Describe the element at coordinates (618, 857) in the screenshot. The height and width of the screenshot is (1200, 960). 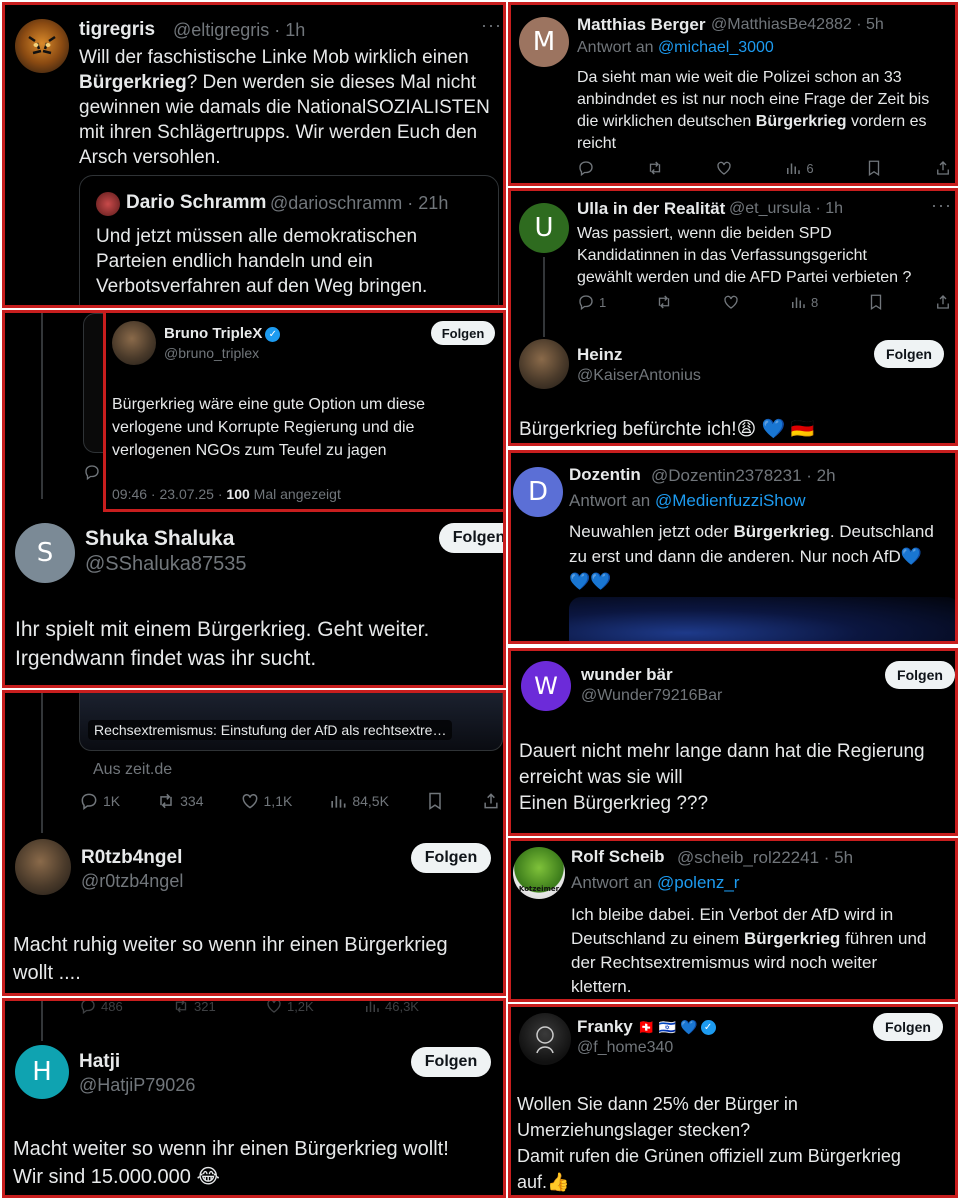
I see `author-name: Rolf Scheib` at that location.